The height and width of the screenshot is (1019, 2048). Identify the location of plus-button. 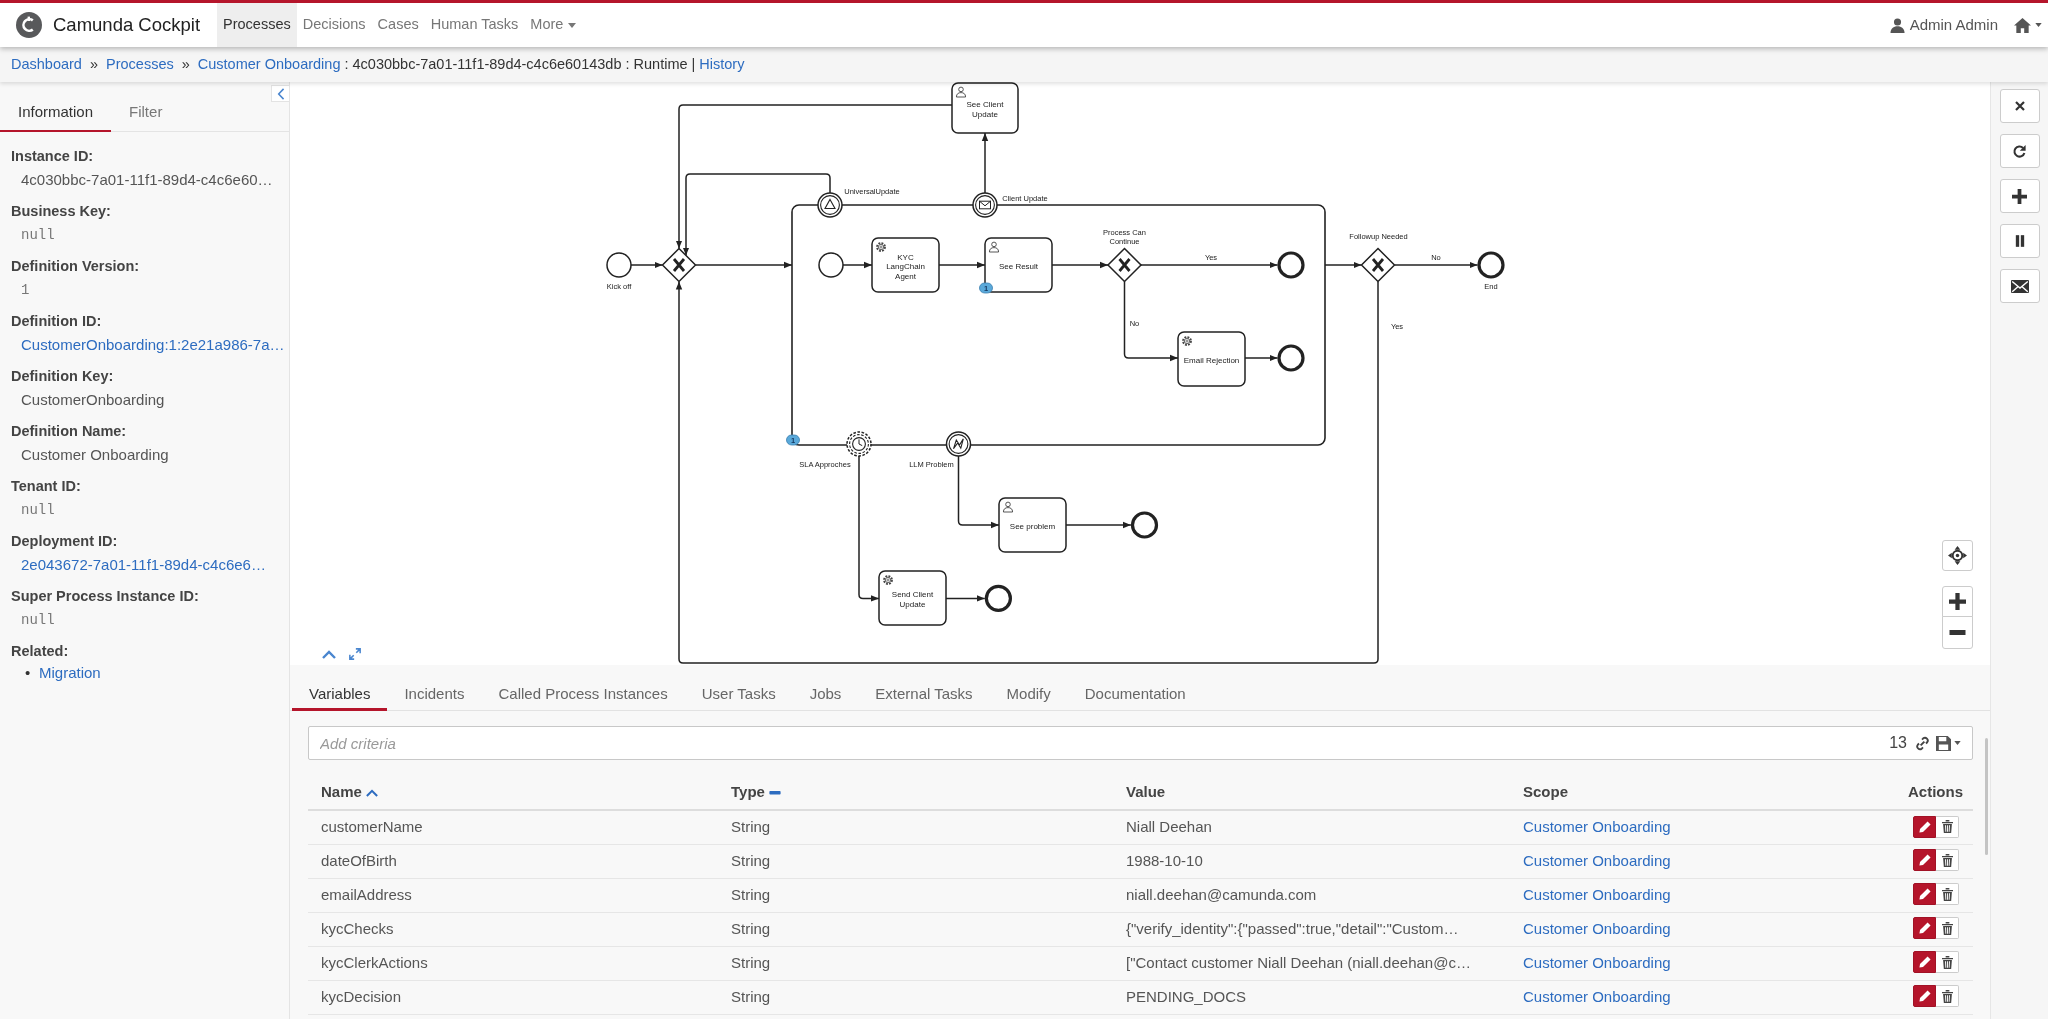
(2019, 196).